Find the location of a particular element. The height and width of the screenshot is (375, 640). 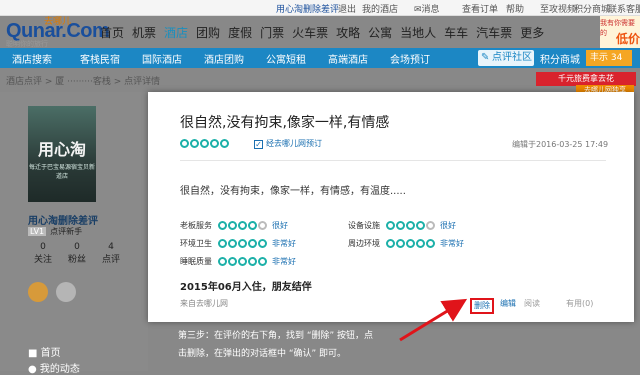

annotation-arrow is located at coordinates (433, 320).